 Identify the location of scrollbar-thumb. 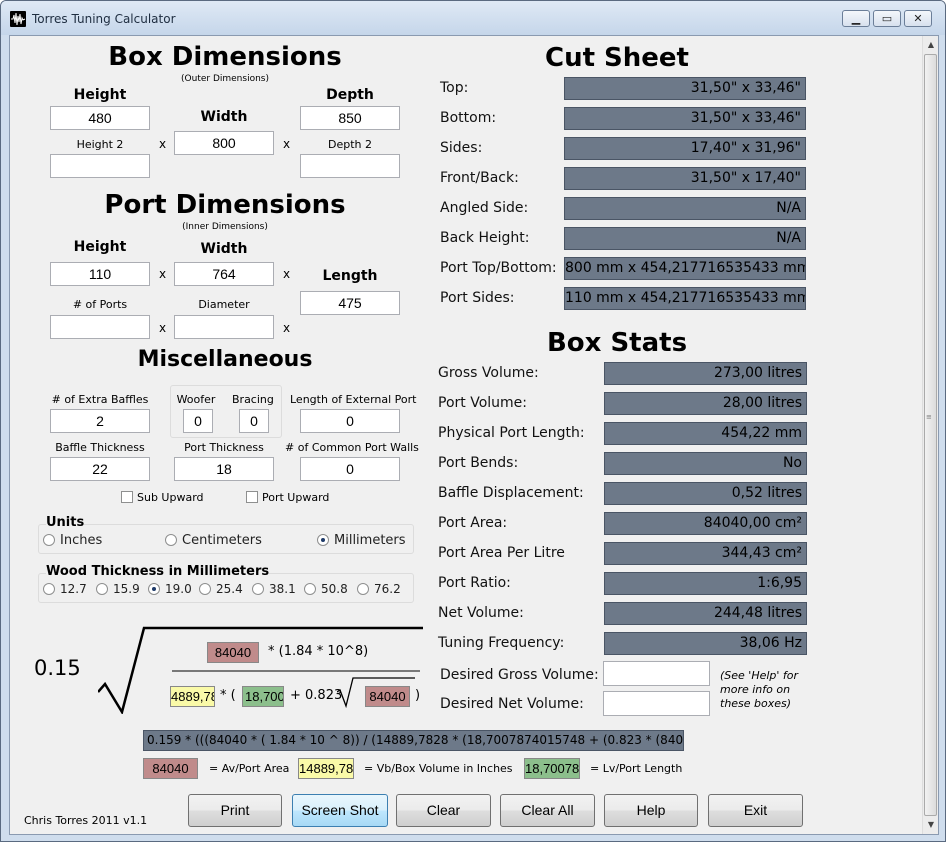
(930, 435).